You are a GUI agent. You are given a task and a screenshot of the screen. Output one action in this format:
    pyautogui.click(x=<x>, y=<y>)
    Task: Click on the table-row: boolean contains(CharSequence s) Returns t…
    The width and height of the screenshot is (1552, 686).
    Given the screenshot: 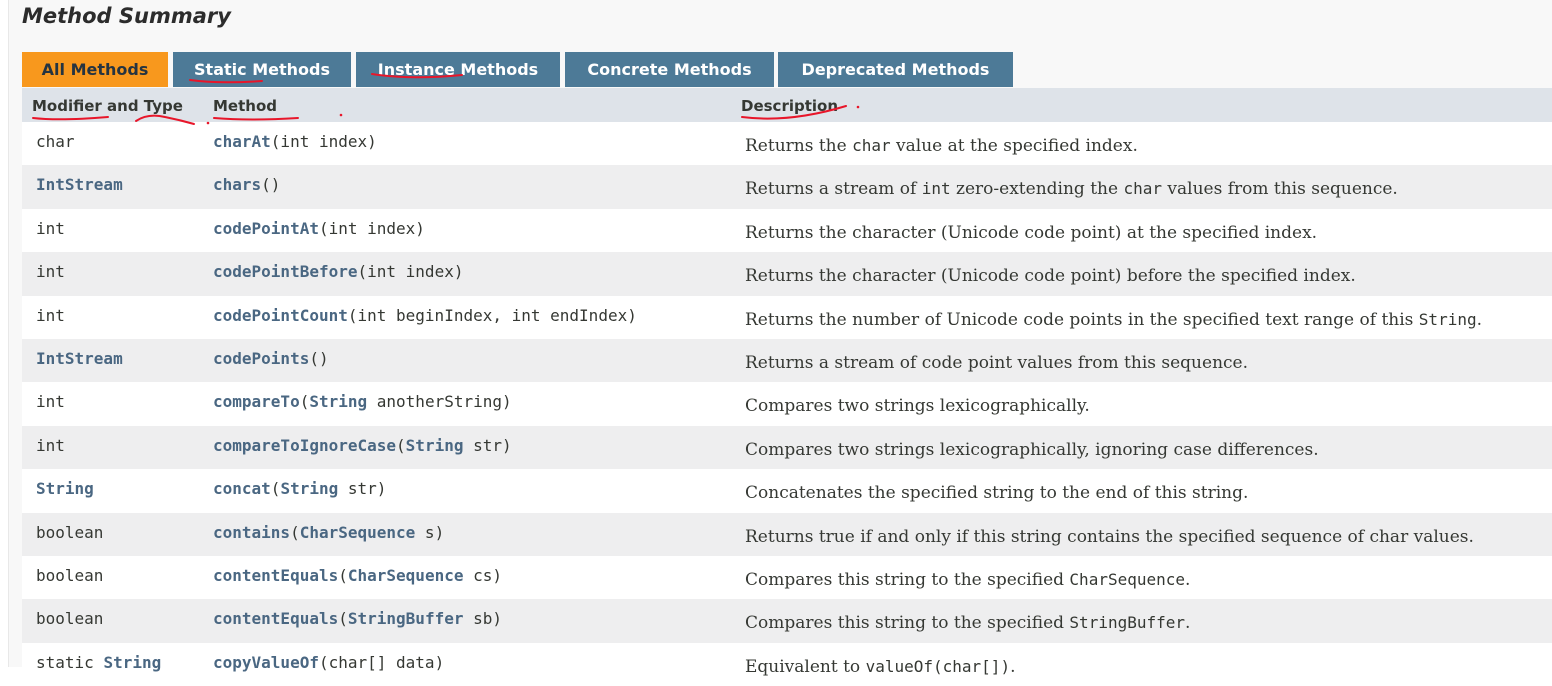 What is the action you would take?
    pyautogui.click(x=787, y=534)
    